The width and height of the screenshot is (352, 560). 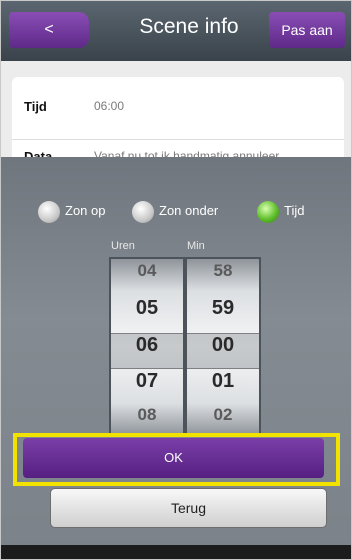 I want to click on hour-option: 08, so click(x=147, y=415).